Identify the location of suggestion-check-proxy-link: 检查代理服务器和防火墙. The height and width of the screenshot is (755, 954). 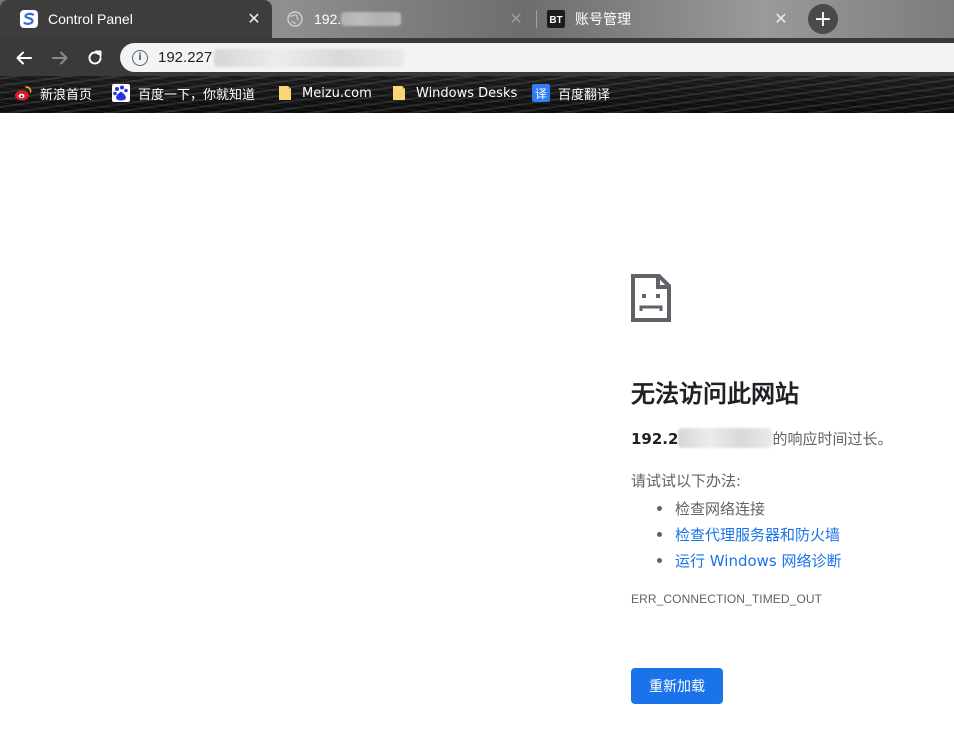
(748, 535).